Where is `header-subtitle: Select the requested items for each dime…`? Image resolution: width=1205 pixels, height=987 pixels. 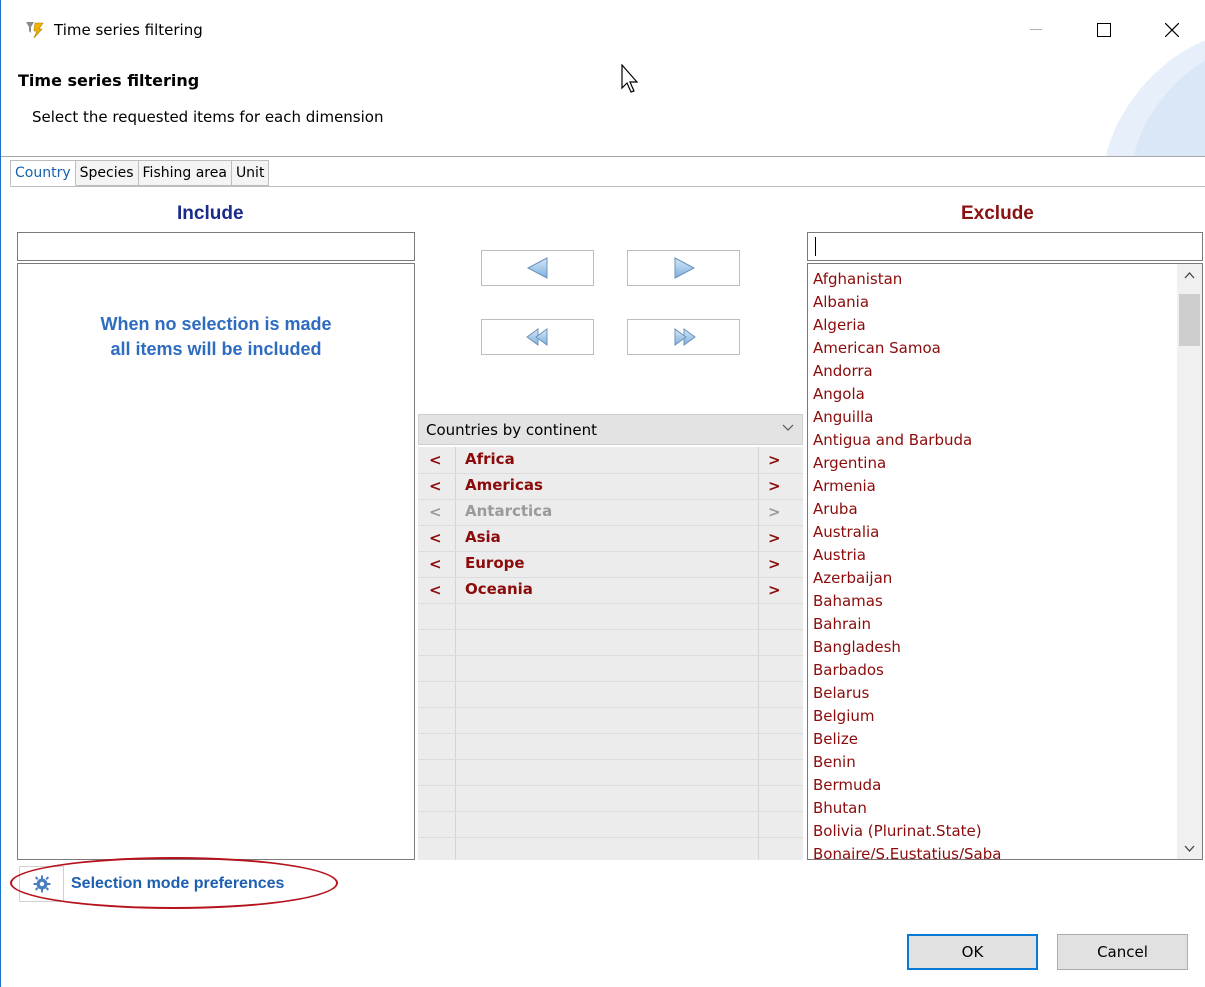 header-subtitle: Select the requested items for each dime… is located at coordinates (208, 117).